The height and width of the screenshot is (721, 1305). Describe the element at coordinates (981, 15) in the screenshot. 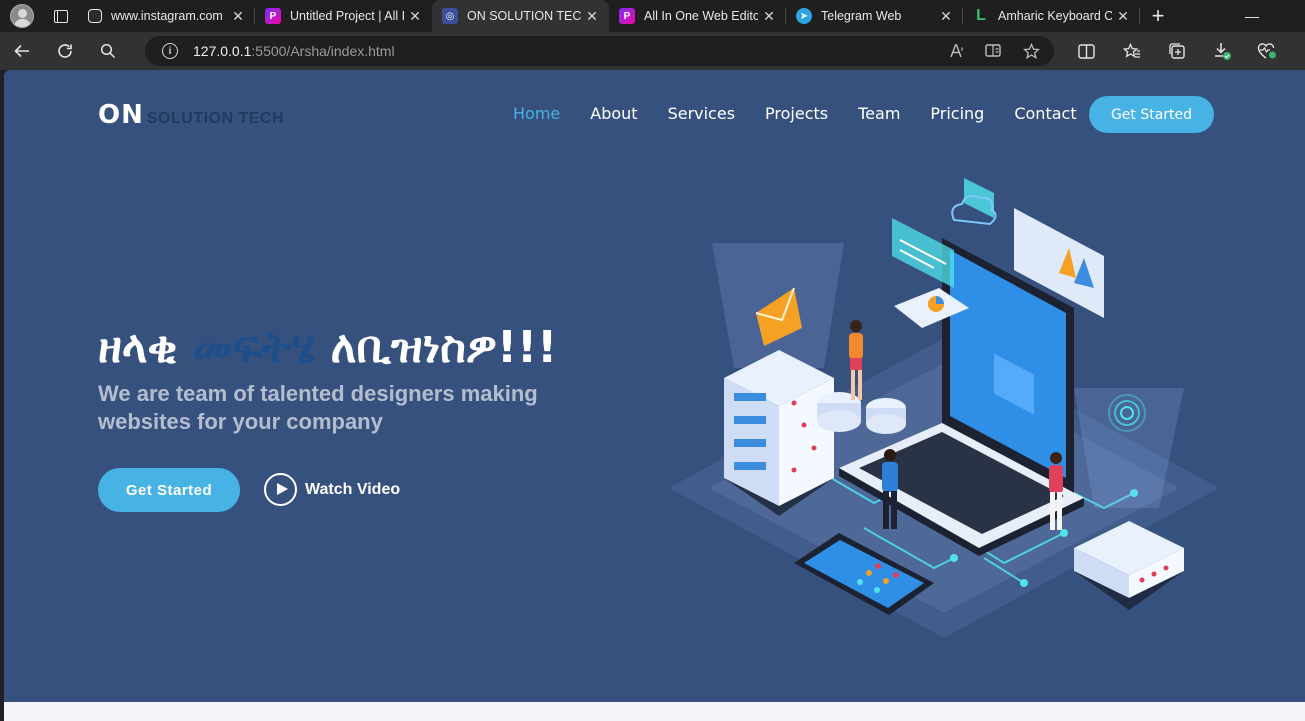

I see `keyboard-favicon-icon: L` at that location.